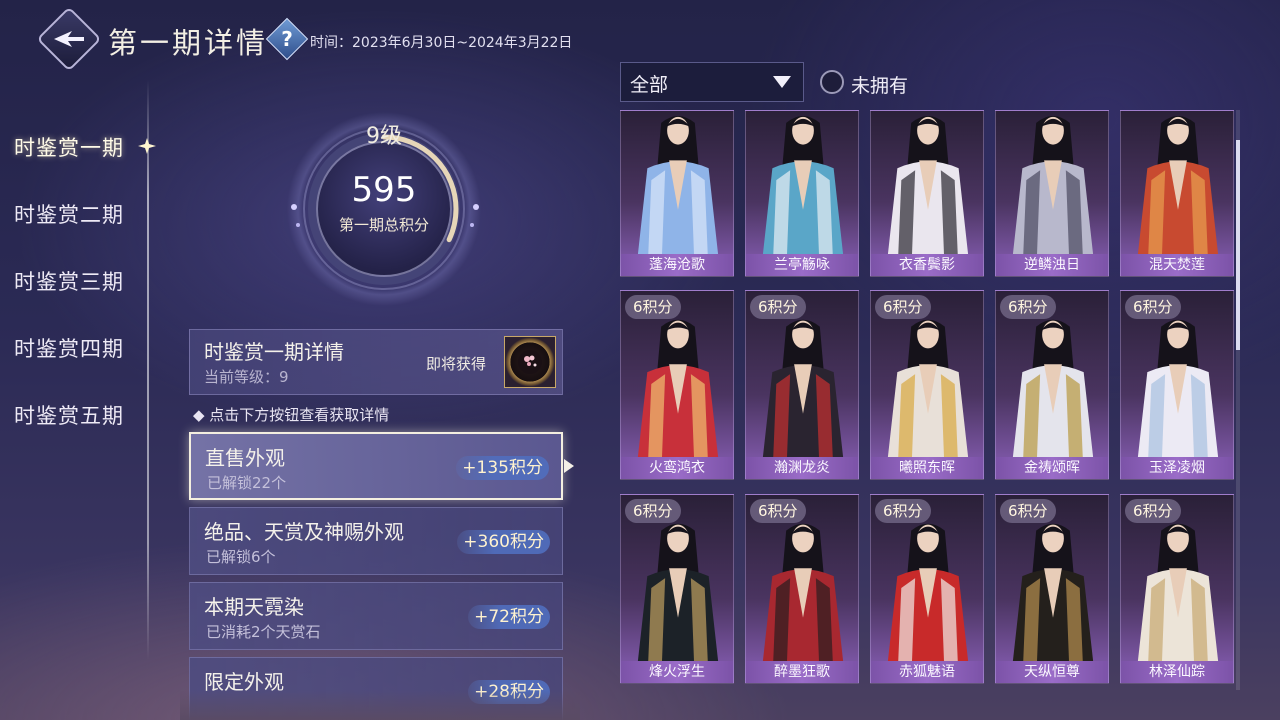 This screenshot has height=720, width=1280. I want to click on outfit-name: 赤狐魅语, so click(927, 672).